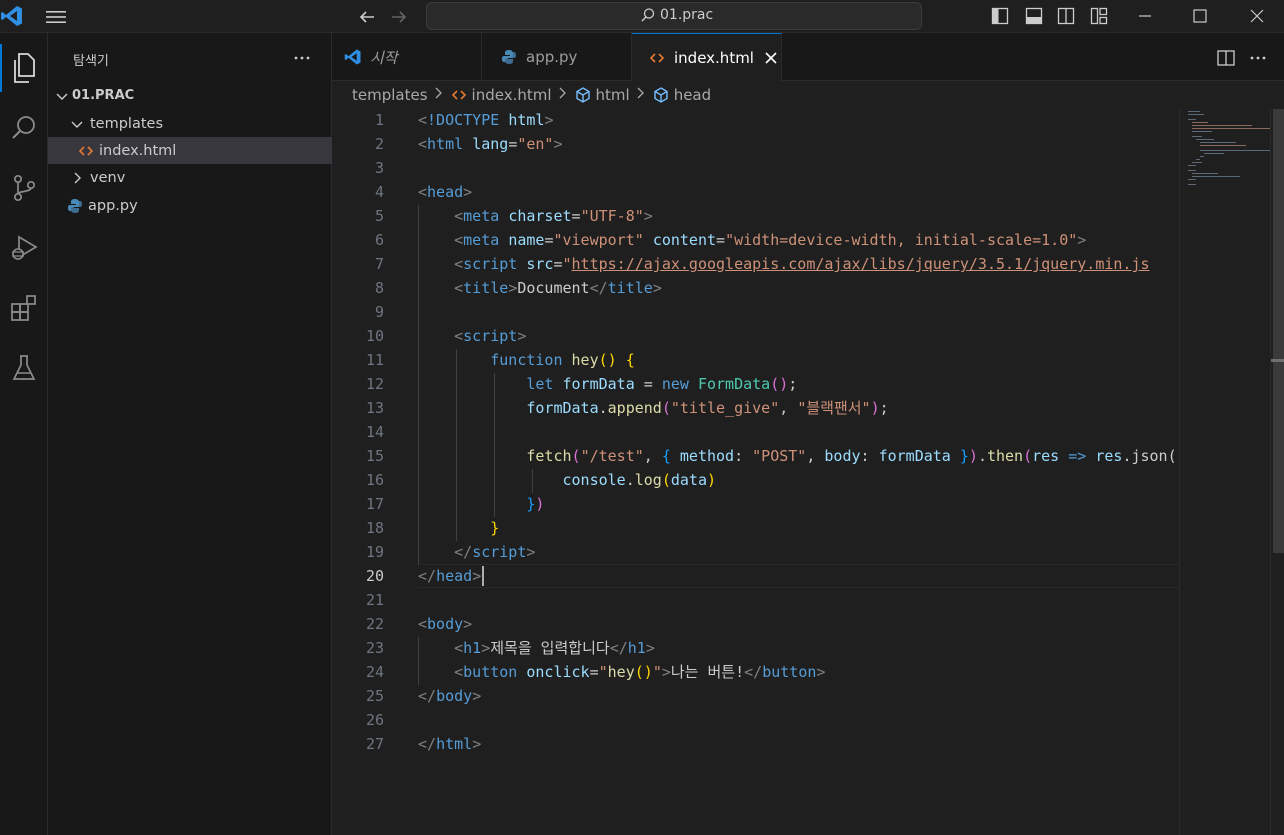  What do you see at coordinates (190, 95) in the screenshot?
I see `workspace-root: 01.PRAC` at bounding box center [190, 95].